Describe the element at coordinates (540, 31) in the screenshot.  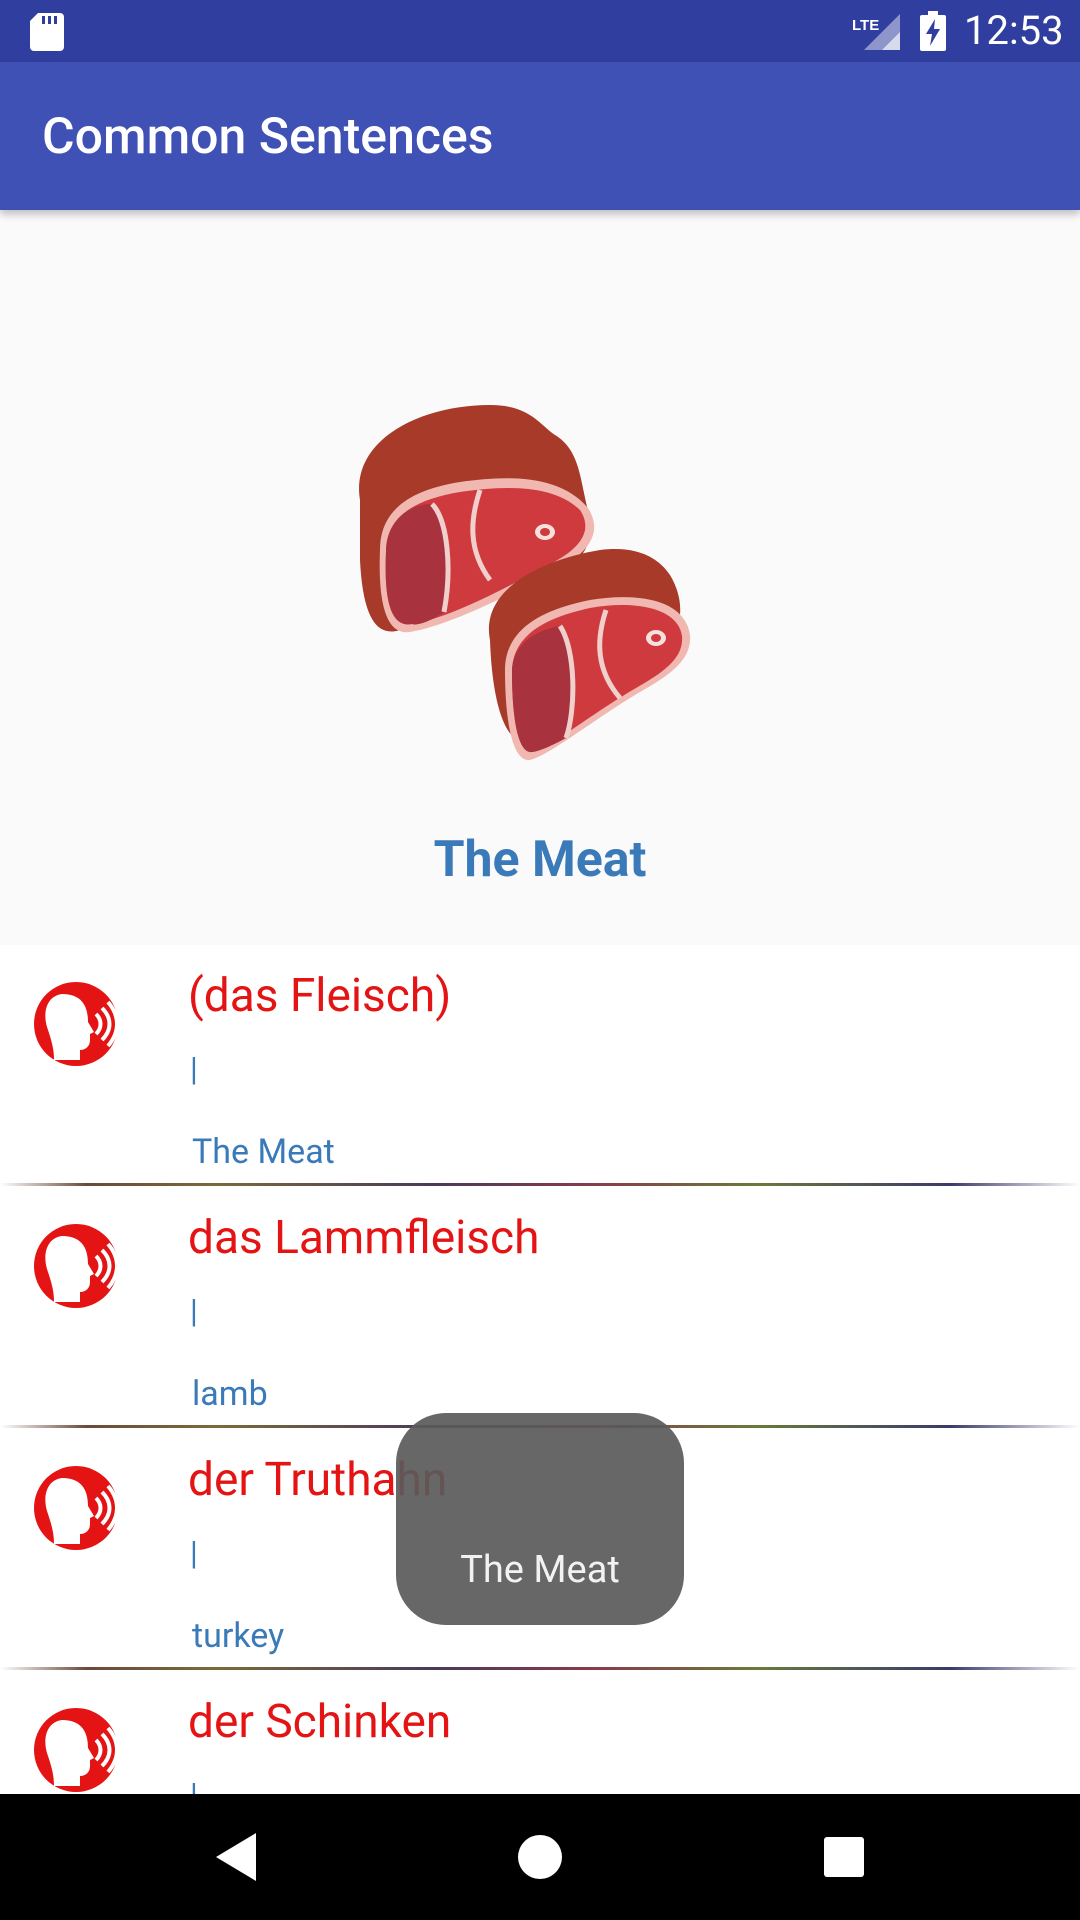
I see `status-bar: LTE 12:53` at that location.